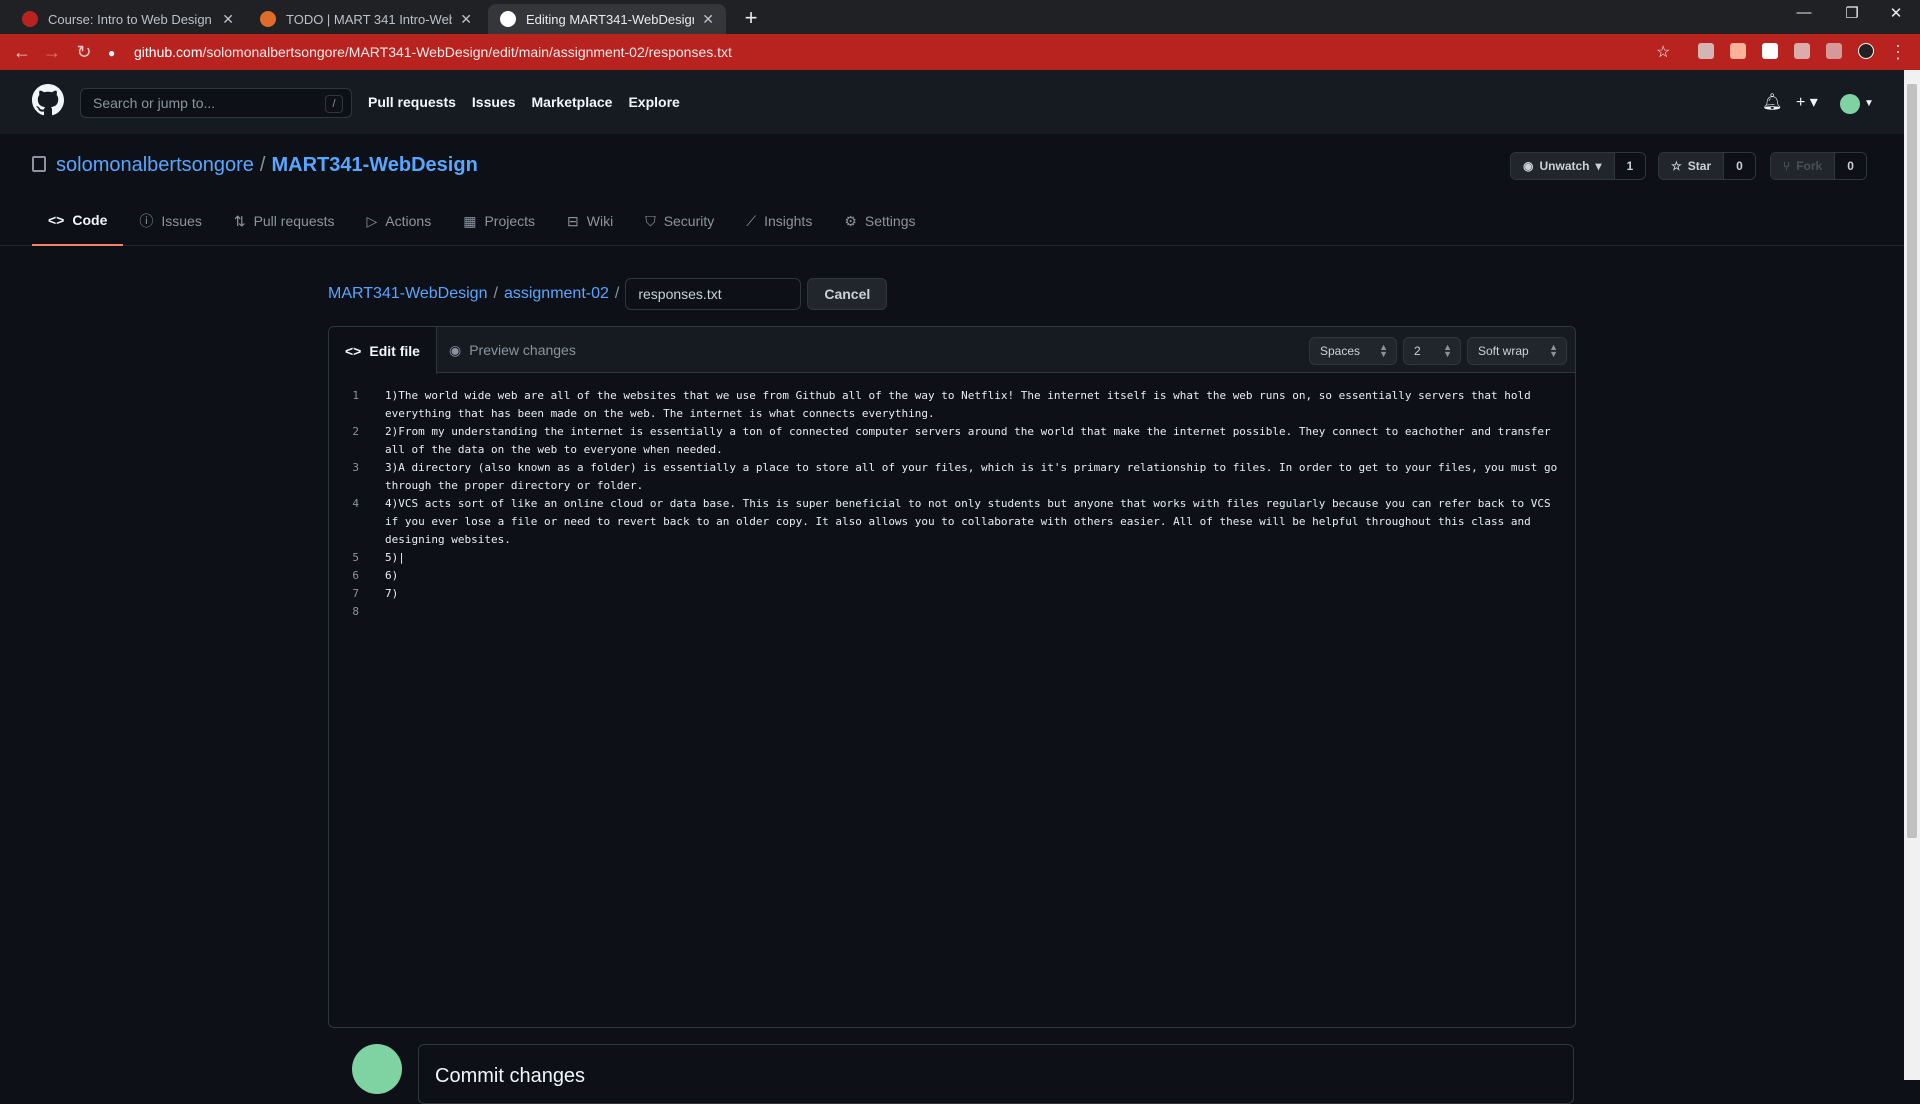 Image resolution: width=1920 pixels, height=1104 pixels. What do you see at coordinates (155, 165) in the screenshot?
I see `repo-owner-link: solomonalbertsongore` at bounding box center [155, 165].